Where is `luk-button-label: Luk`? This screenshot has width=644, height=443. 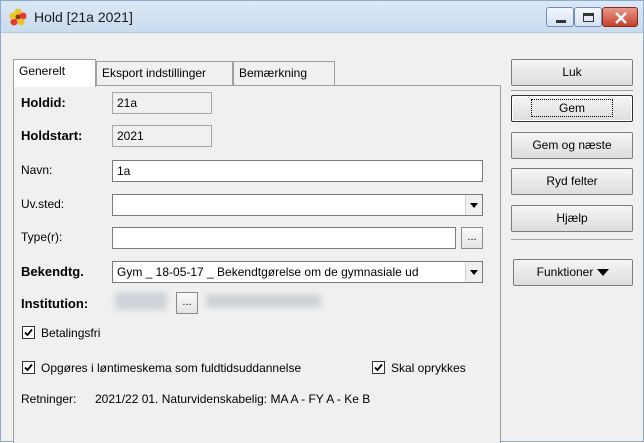
luk-button-label: Luk is located at coordinates (572, 72).